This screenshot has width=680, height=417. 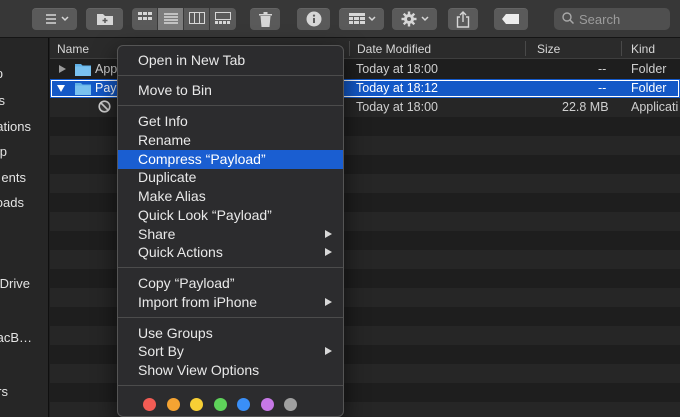 I want to click on column-header-name: Name, so click(x=73, y=49).